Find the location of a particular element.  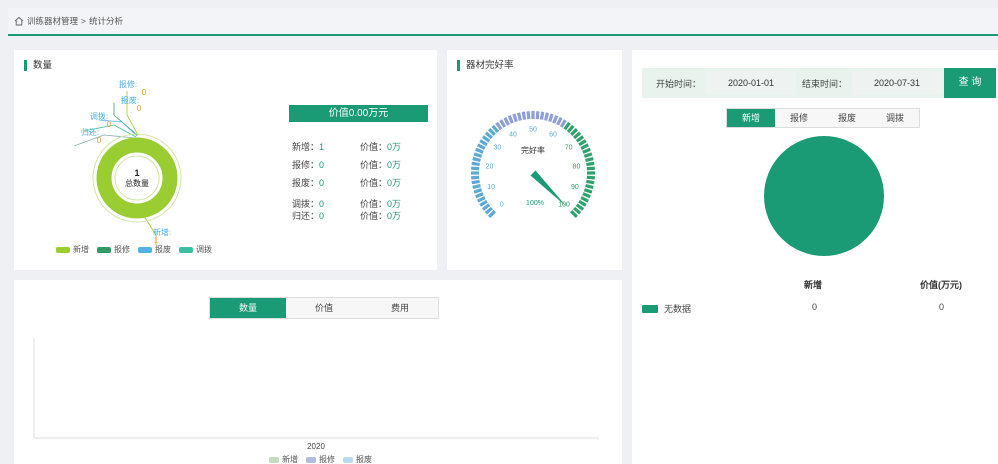

stat-row-repair: 报修：0 价值：0万 is located at coordinates (367, 167).